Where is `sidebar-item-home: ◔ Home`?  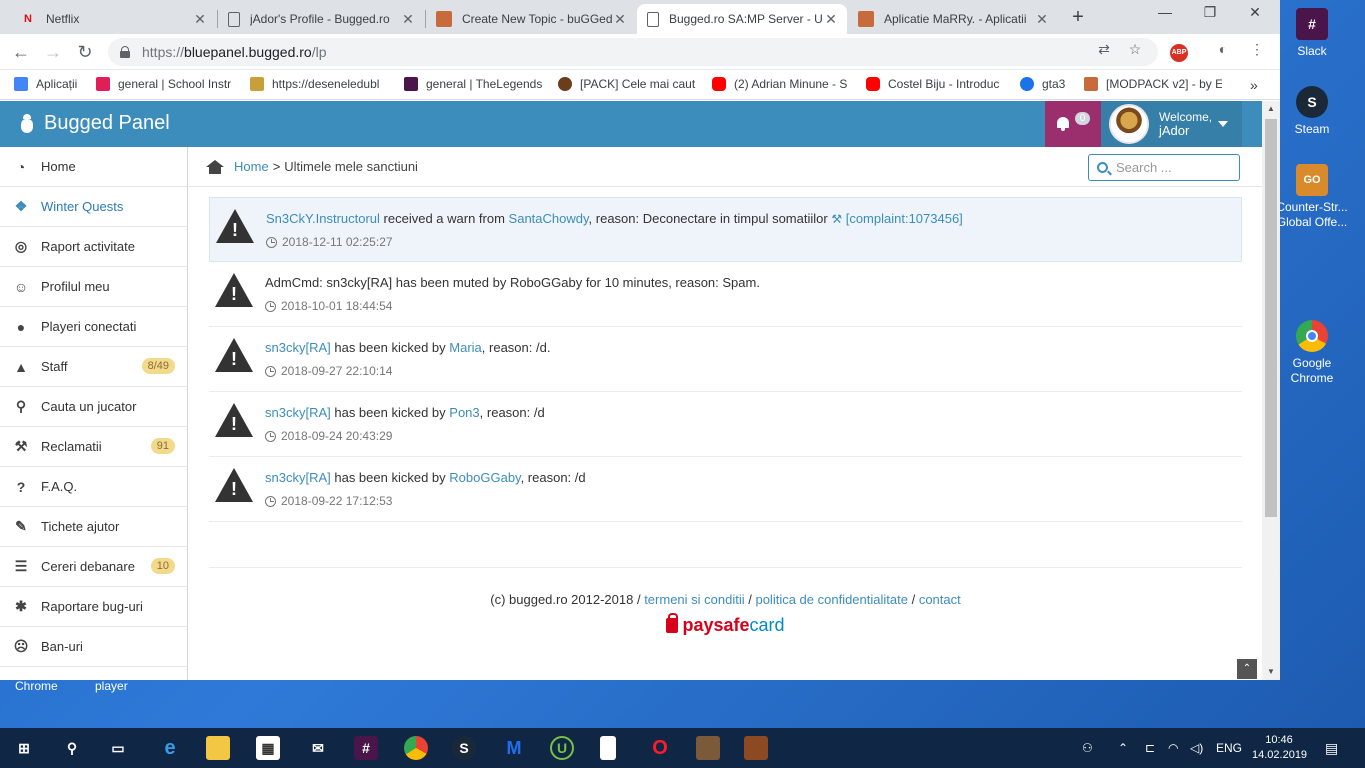
sidebar-item-home: ◔ Home is located at coordinates (93, 167).